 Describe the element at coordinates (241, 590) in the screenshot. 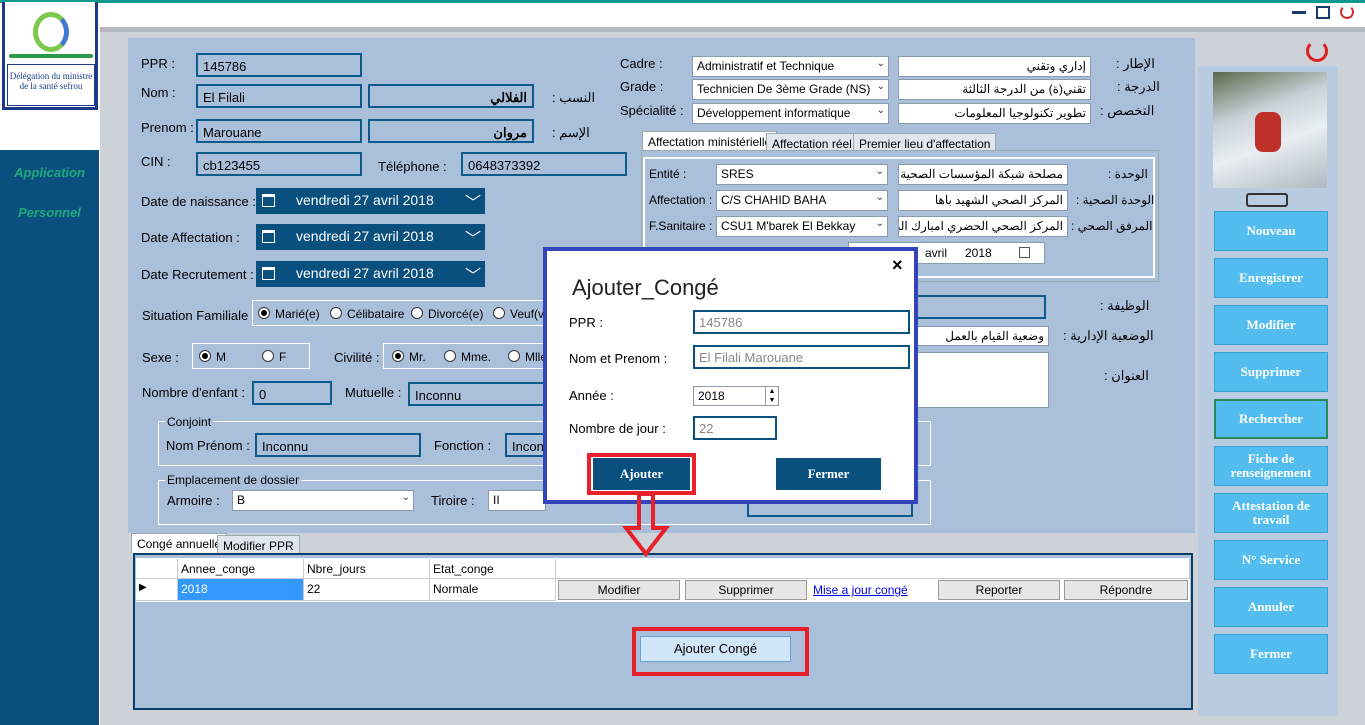

I see `cell-annee: 2018` at that location.